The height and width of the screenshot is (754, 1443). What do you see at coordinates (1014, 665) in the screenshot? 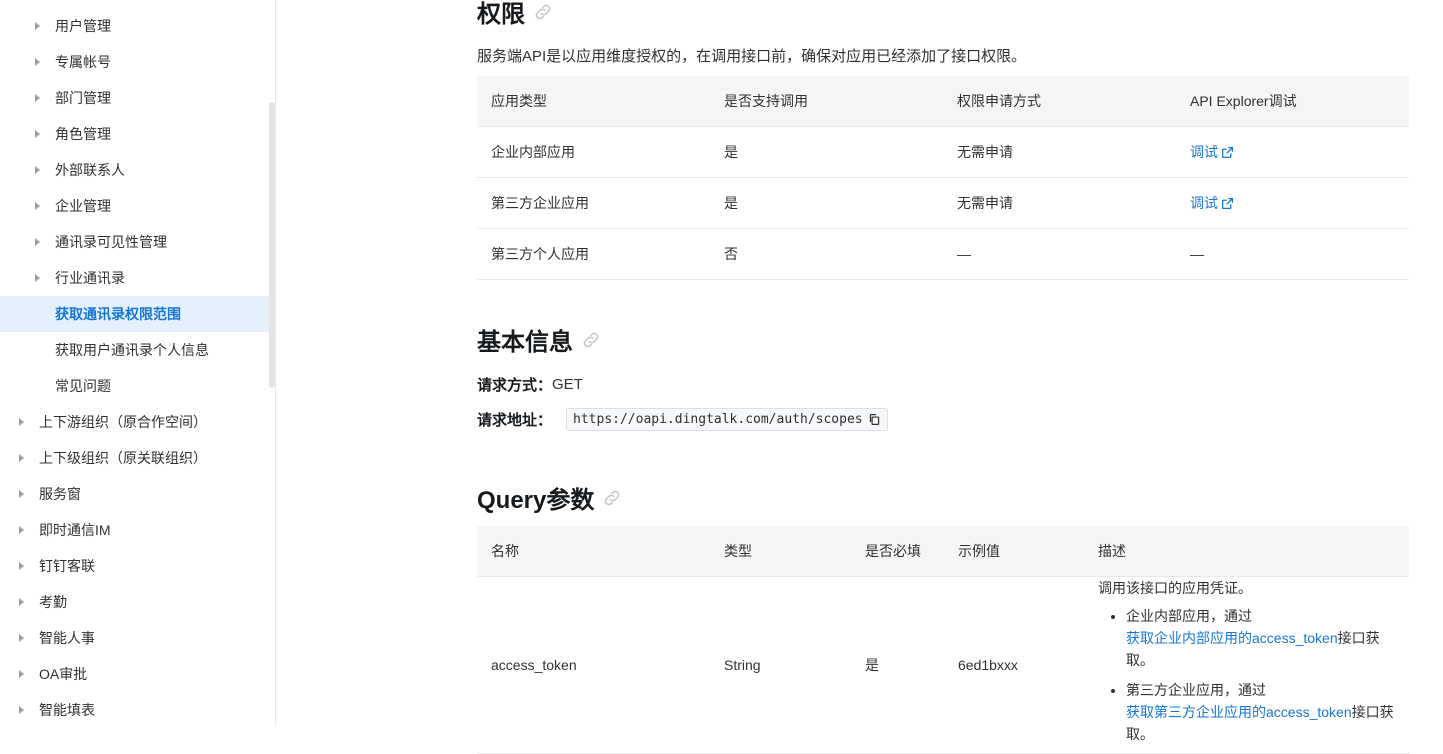
I see `param-example: 6ed1bxxx` at bounding box center [1014, 665].